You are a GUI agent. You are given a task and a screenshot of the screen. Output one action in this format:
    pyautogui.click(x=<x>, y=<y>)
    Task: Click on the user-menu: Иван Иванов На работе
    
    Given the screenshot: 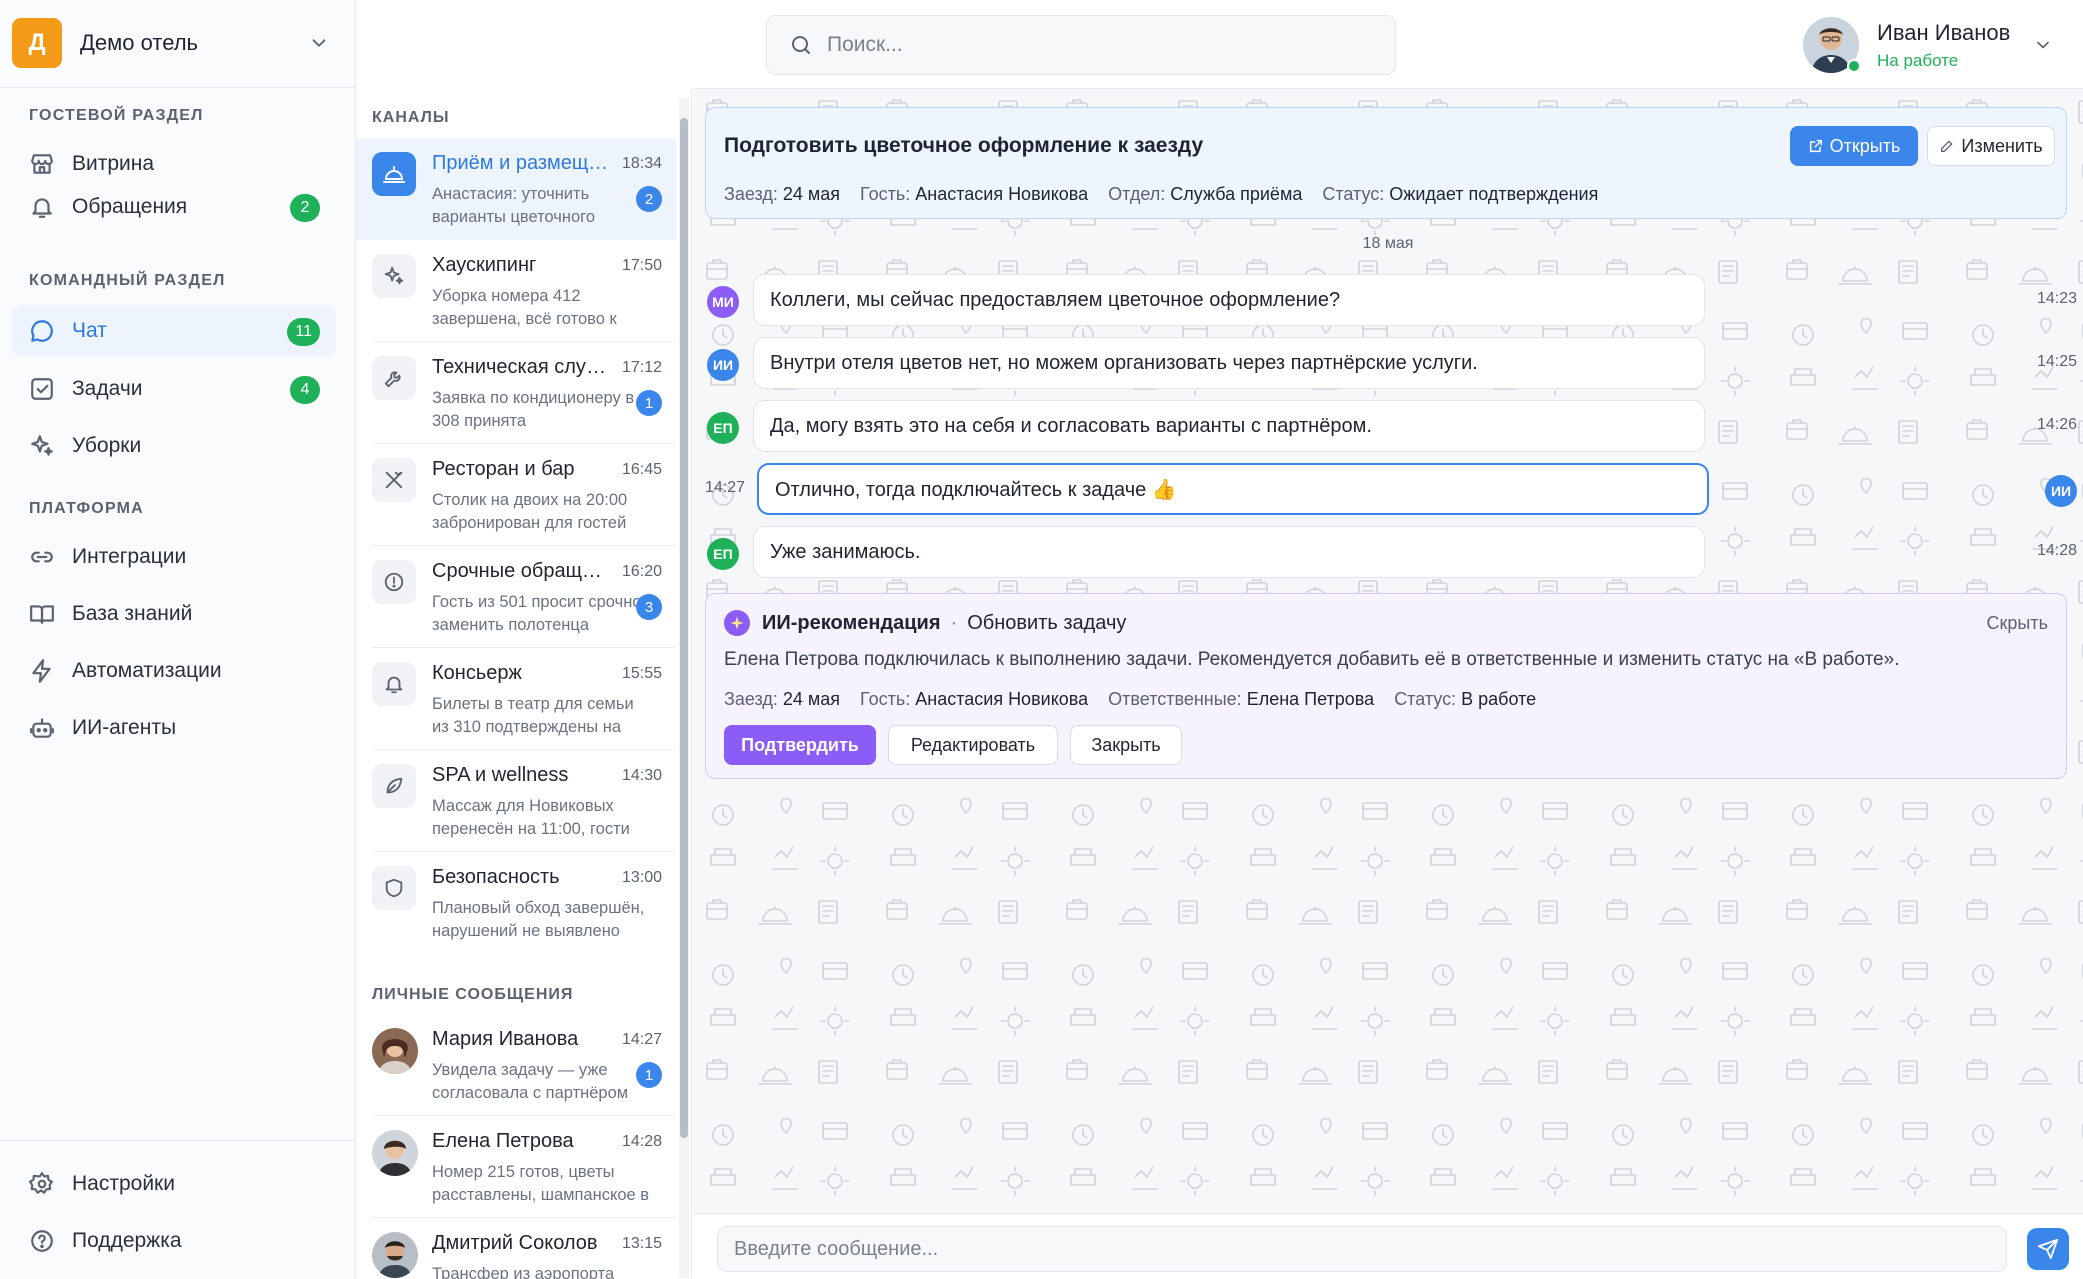 What is the action you would take?
    pyautogui.click(x=1928, y=45)
    